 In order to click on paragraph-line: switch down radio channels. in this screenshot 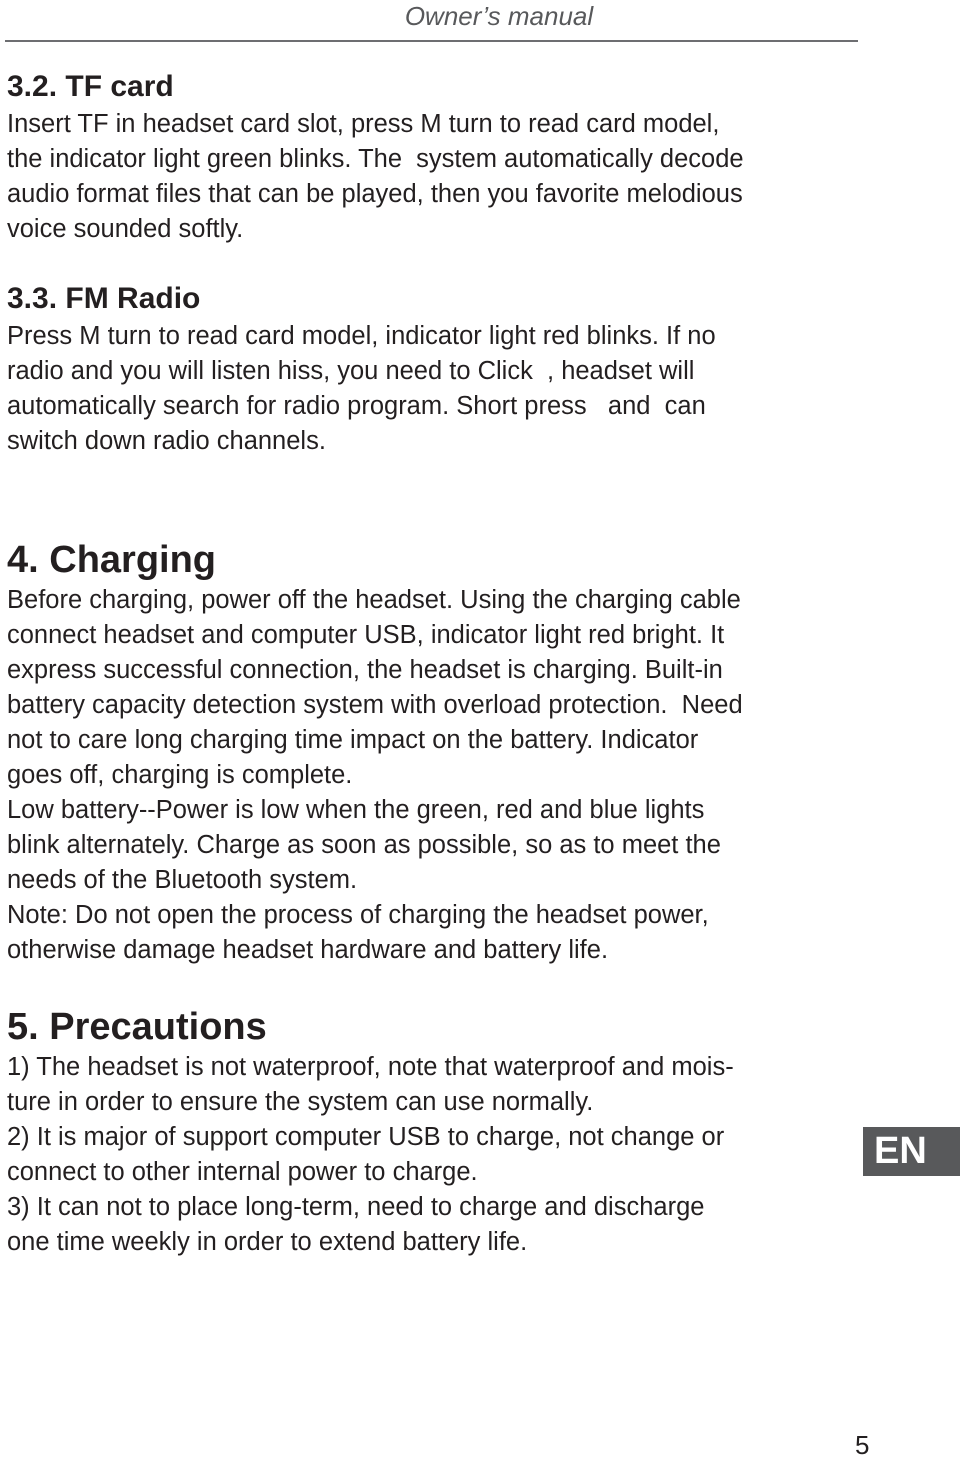, I will do `click(166, 441)`.